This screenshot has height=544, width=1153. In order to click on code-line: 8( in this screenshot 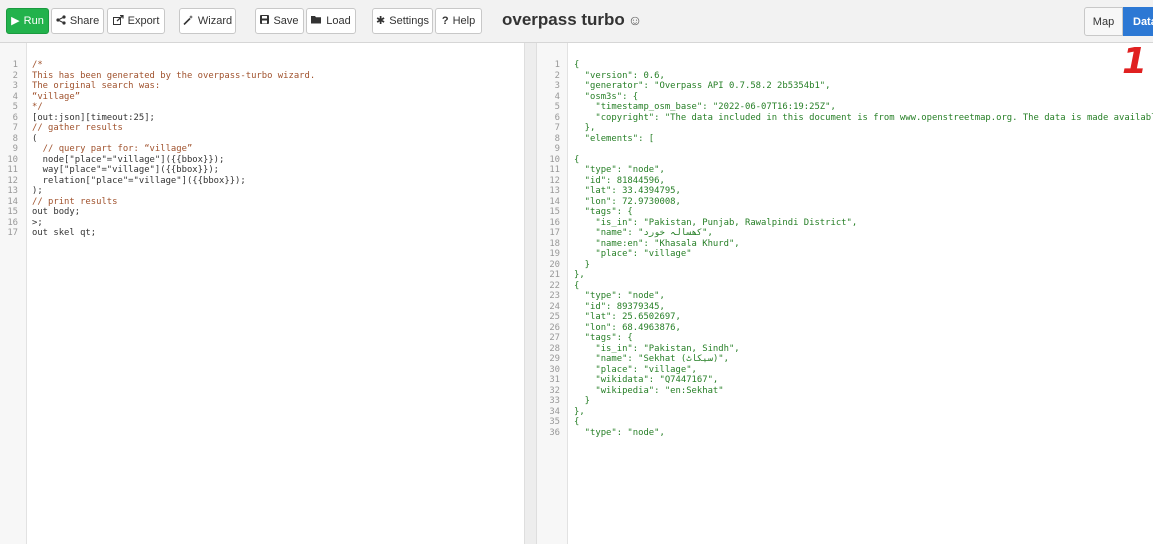, I will do `click(262, 139)`.